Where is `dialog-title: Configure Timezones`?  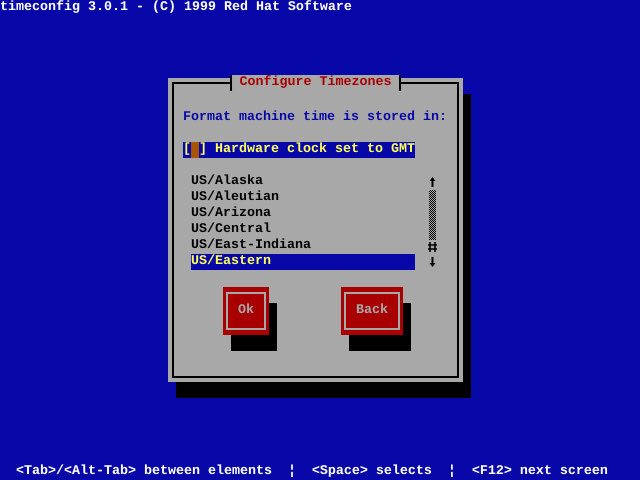
dialog-title: Configure Timezones is located at coordinates (316, 83).